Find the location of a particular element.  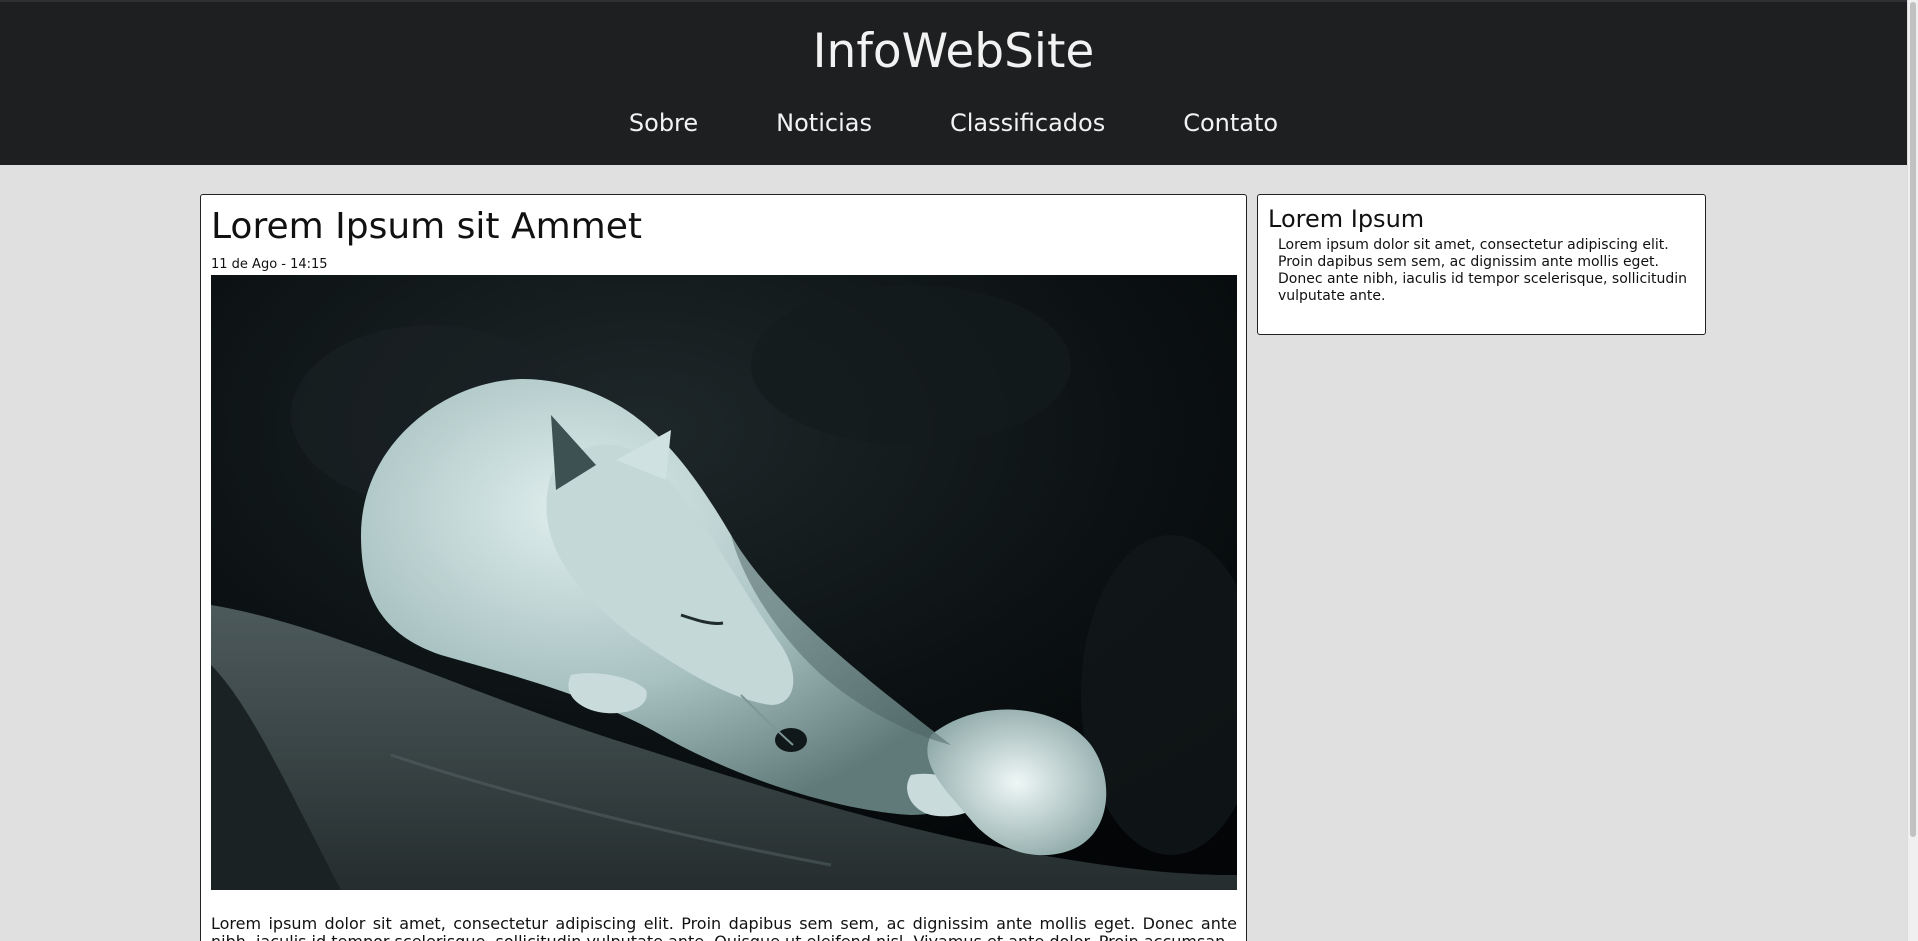

vertical-scrollbar is located at coordinates (1912, 470).